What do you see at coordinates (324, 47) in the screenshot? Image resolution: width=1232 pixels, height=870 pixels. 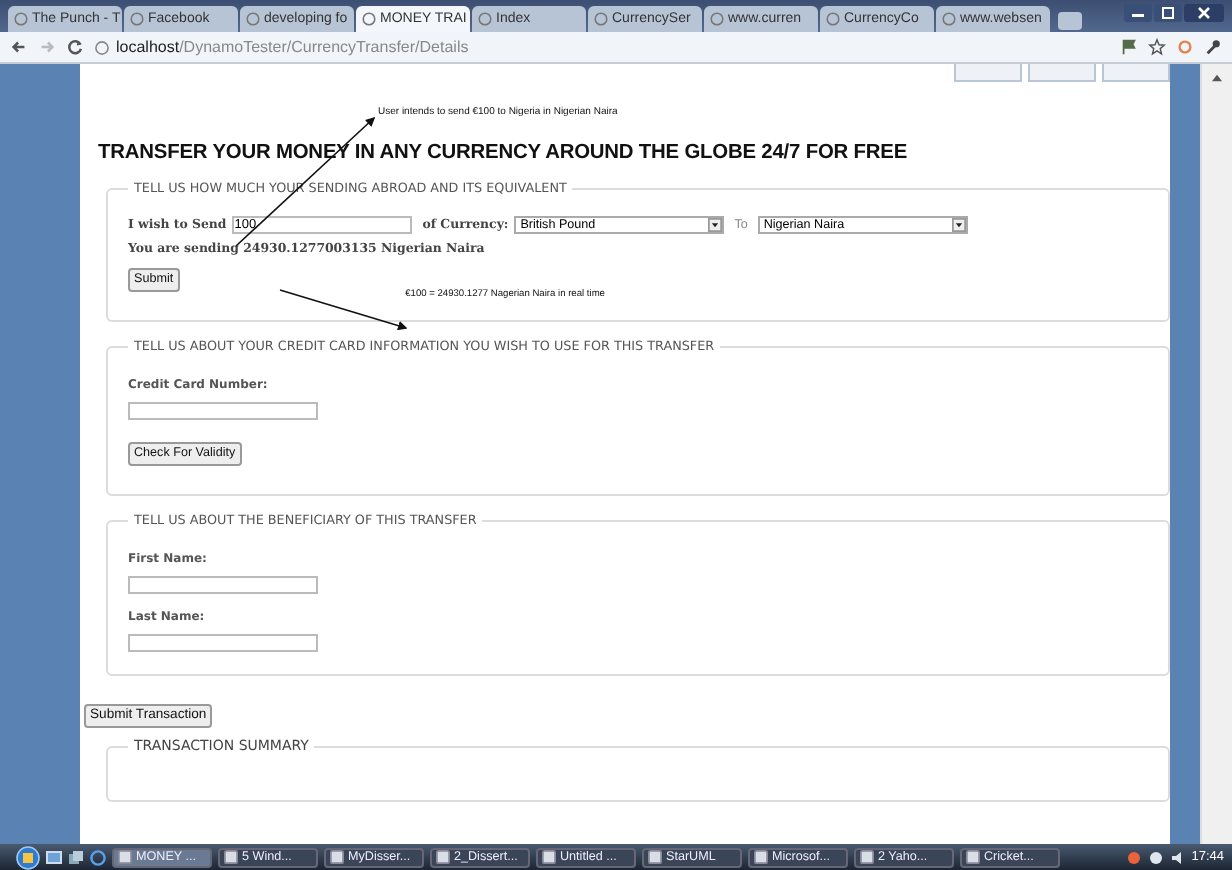 I see `url-path: /DynamoTester/CurrencyTransfer/Details` at bounding box center [324, 47].